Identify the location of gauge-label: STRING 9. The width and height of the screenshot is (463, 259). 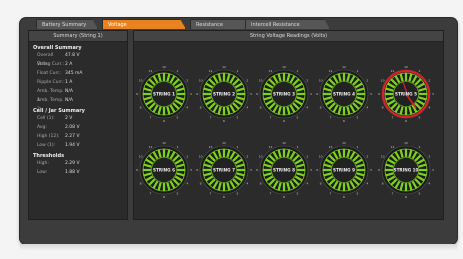
(344, 170).